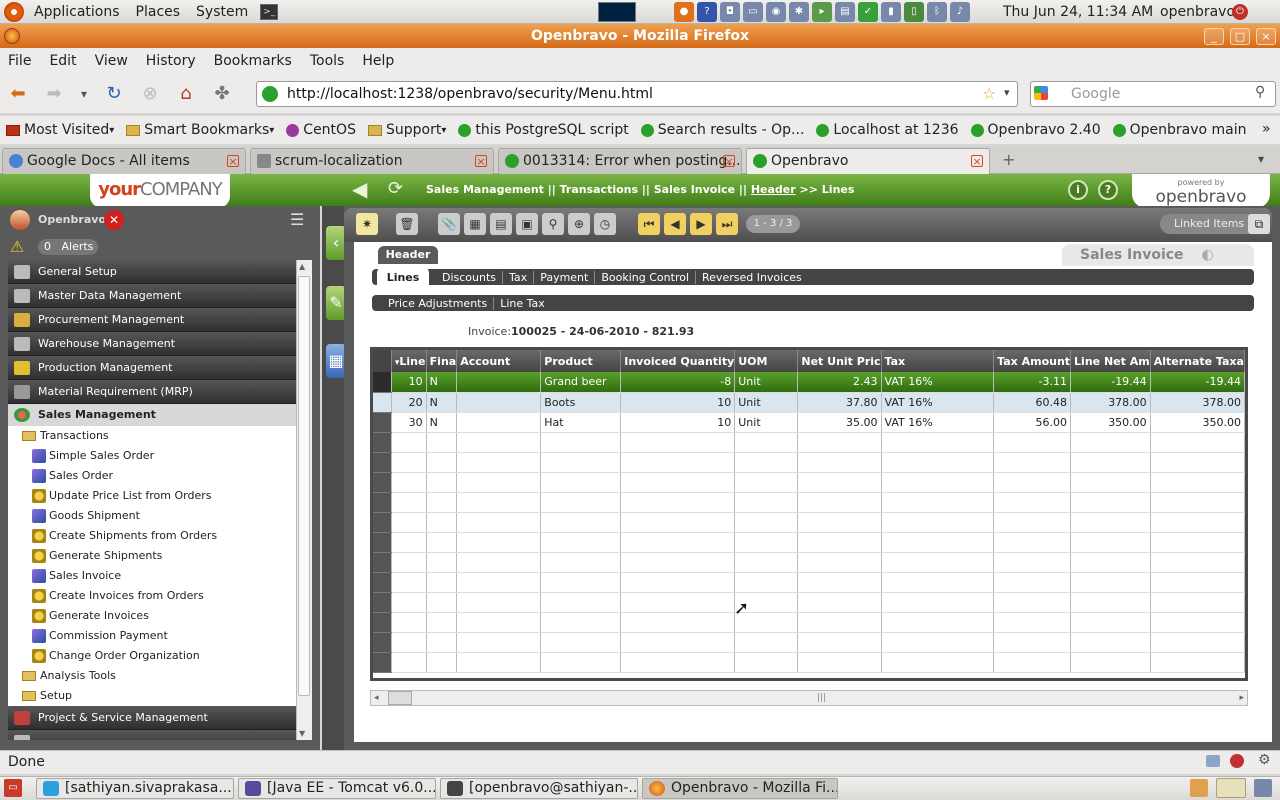 The width and height of the screenshot is (1280, 800). What do you see at coordinates (153, 456) in the screenshot?
I see `menu-item-simple-sales-order: Simple Sales Order` at bounding box center [153, 456].